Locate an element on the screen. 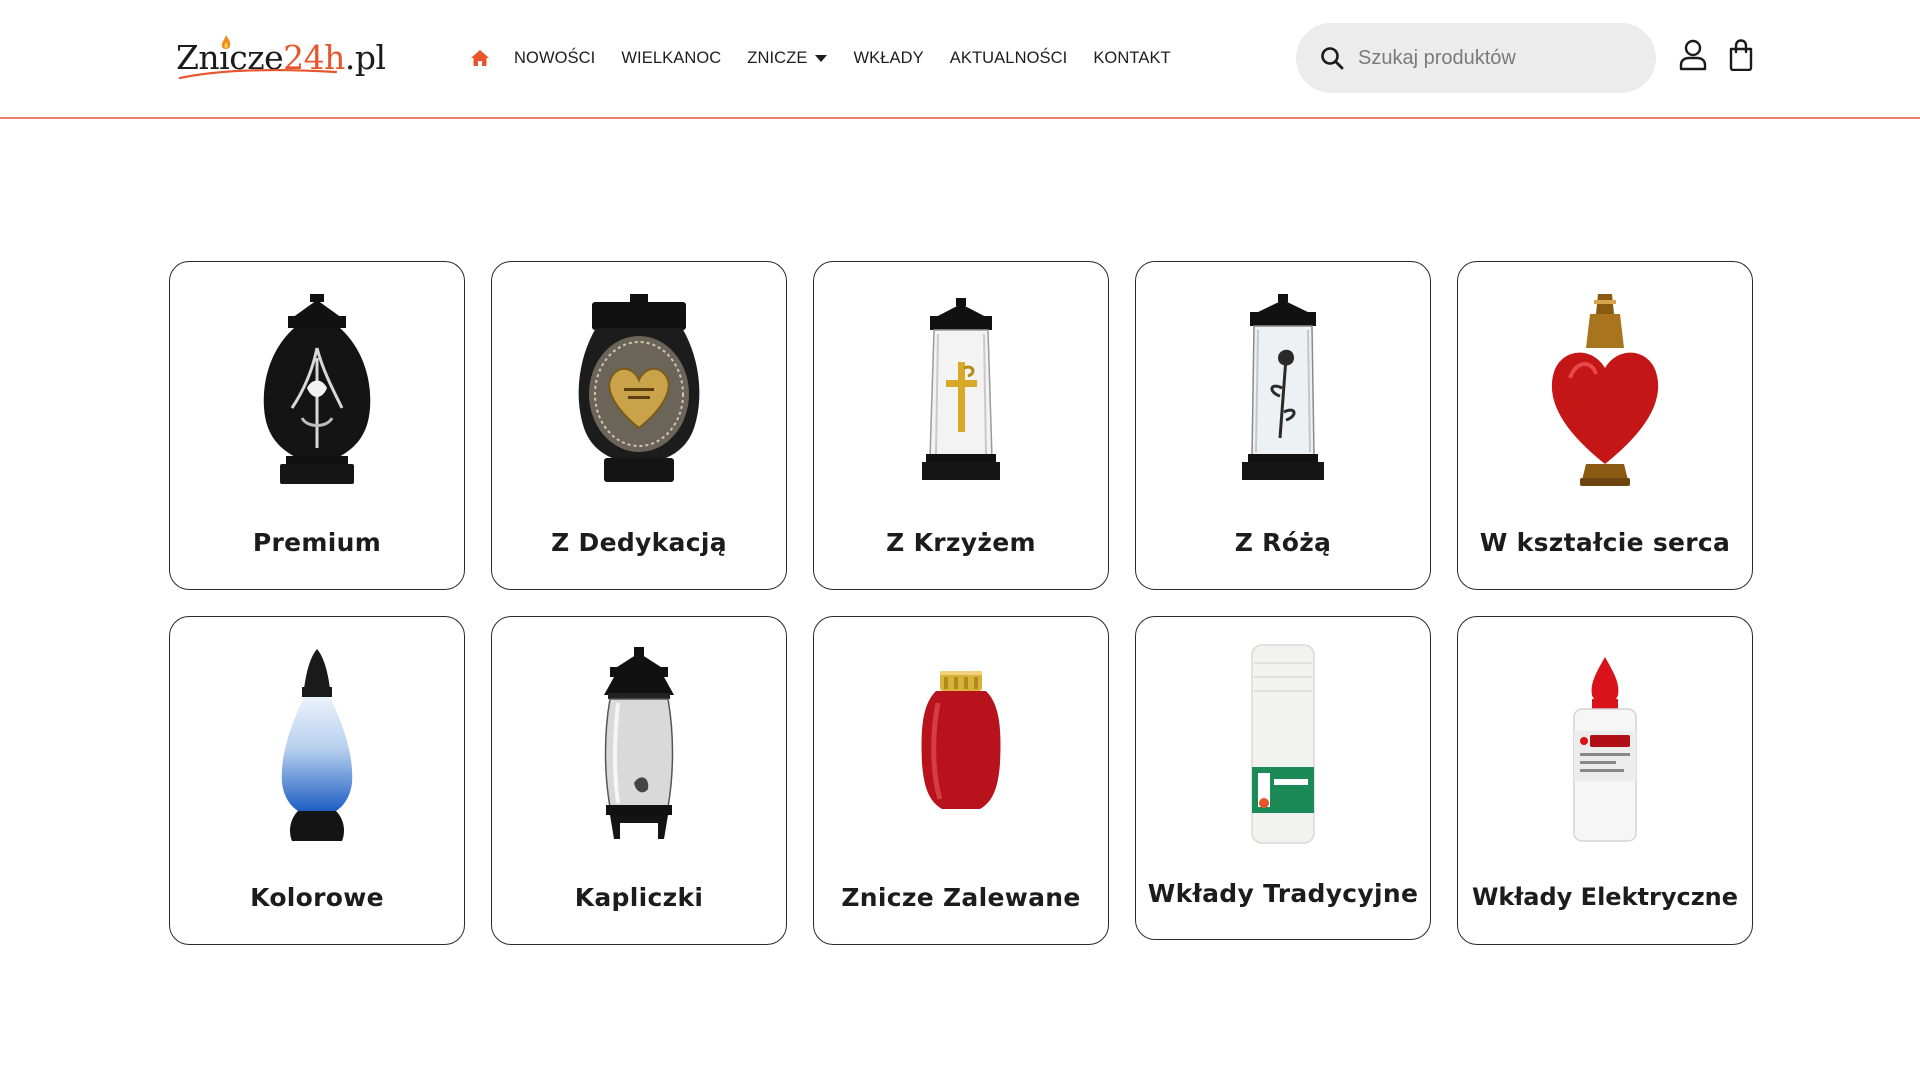  category-card-wklady-elektryczne: Wkłady Elektryczne is located at coordinates (1605, 780).